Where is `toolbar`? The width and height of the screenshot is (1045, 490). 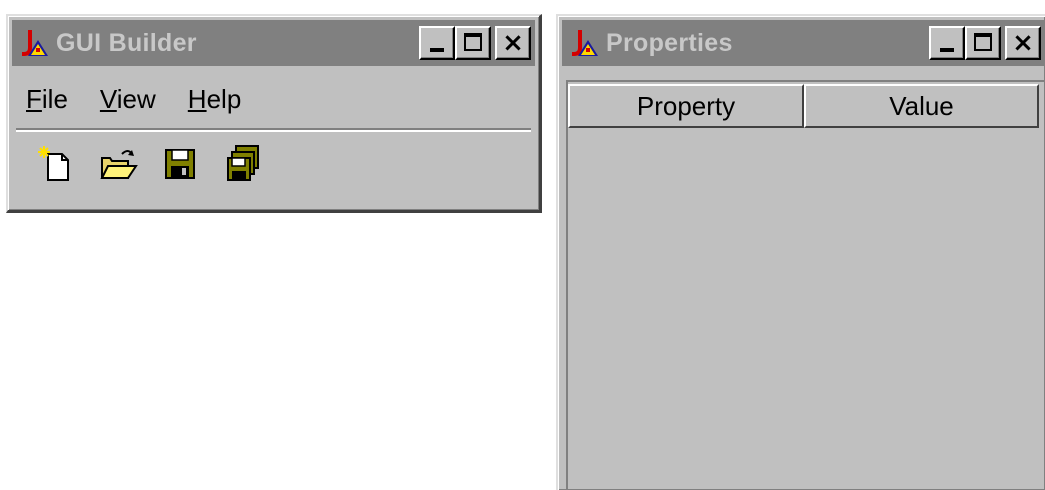 toolbar is located at coordinates (160, 164).